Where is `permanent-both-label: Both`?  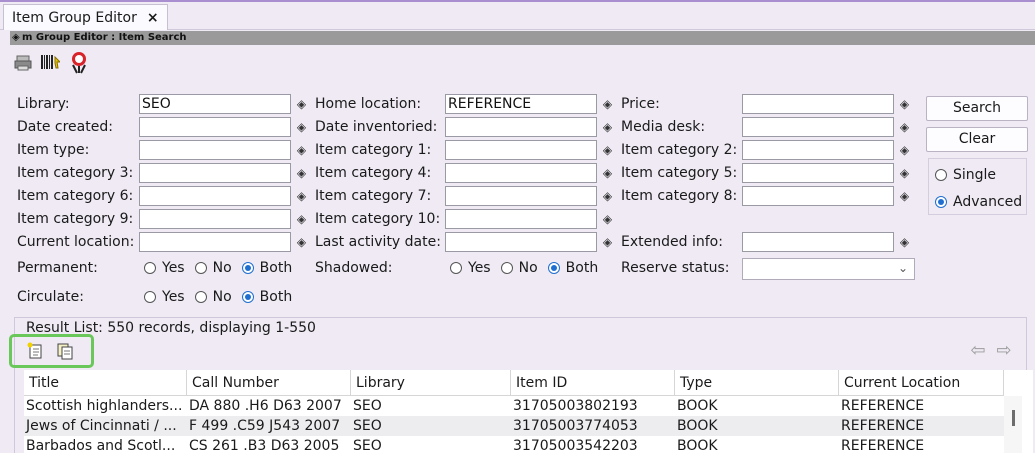 permanent-both-label: Both is located at coordinates (276, 268).